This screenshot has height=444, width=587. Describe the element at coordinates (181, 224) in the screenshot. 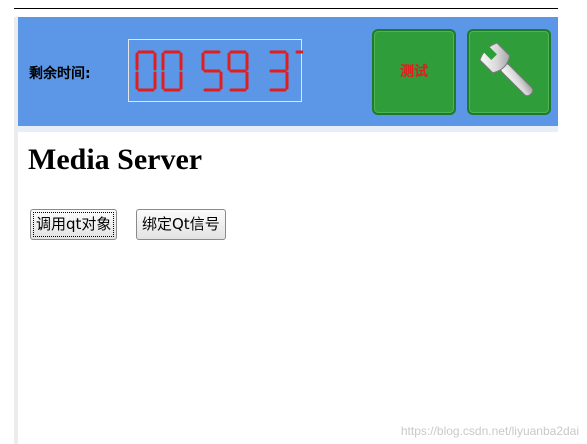

I see `bind-qt-signal-button: 绑定Qt信号` at that location.